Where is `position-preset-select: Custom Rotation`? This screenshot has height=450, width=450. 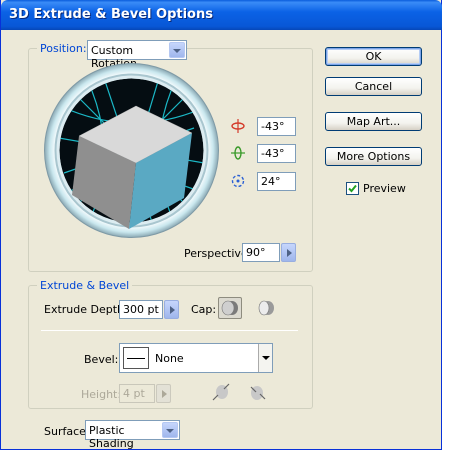
position-preset-select: Custom Rotation is located at coordinates (137, 55).